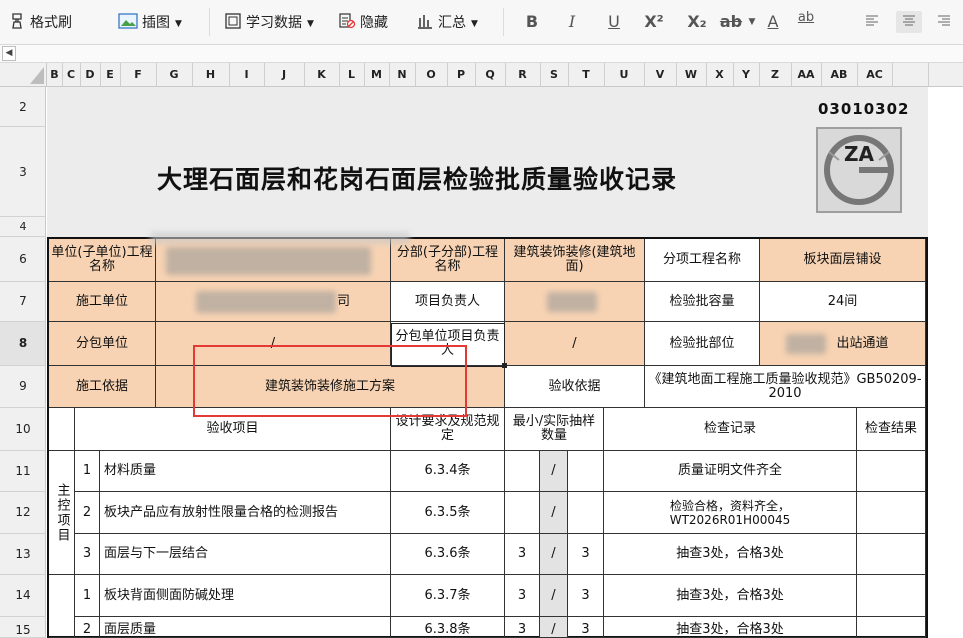  What do you see at coordinates (87, 554) in the screenshot?
I see `item-no-cell: 3` at bounding box center [87, 554].